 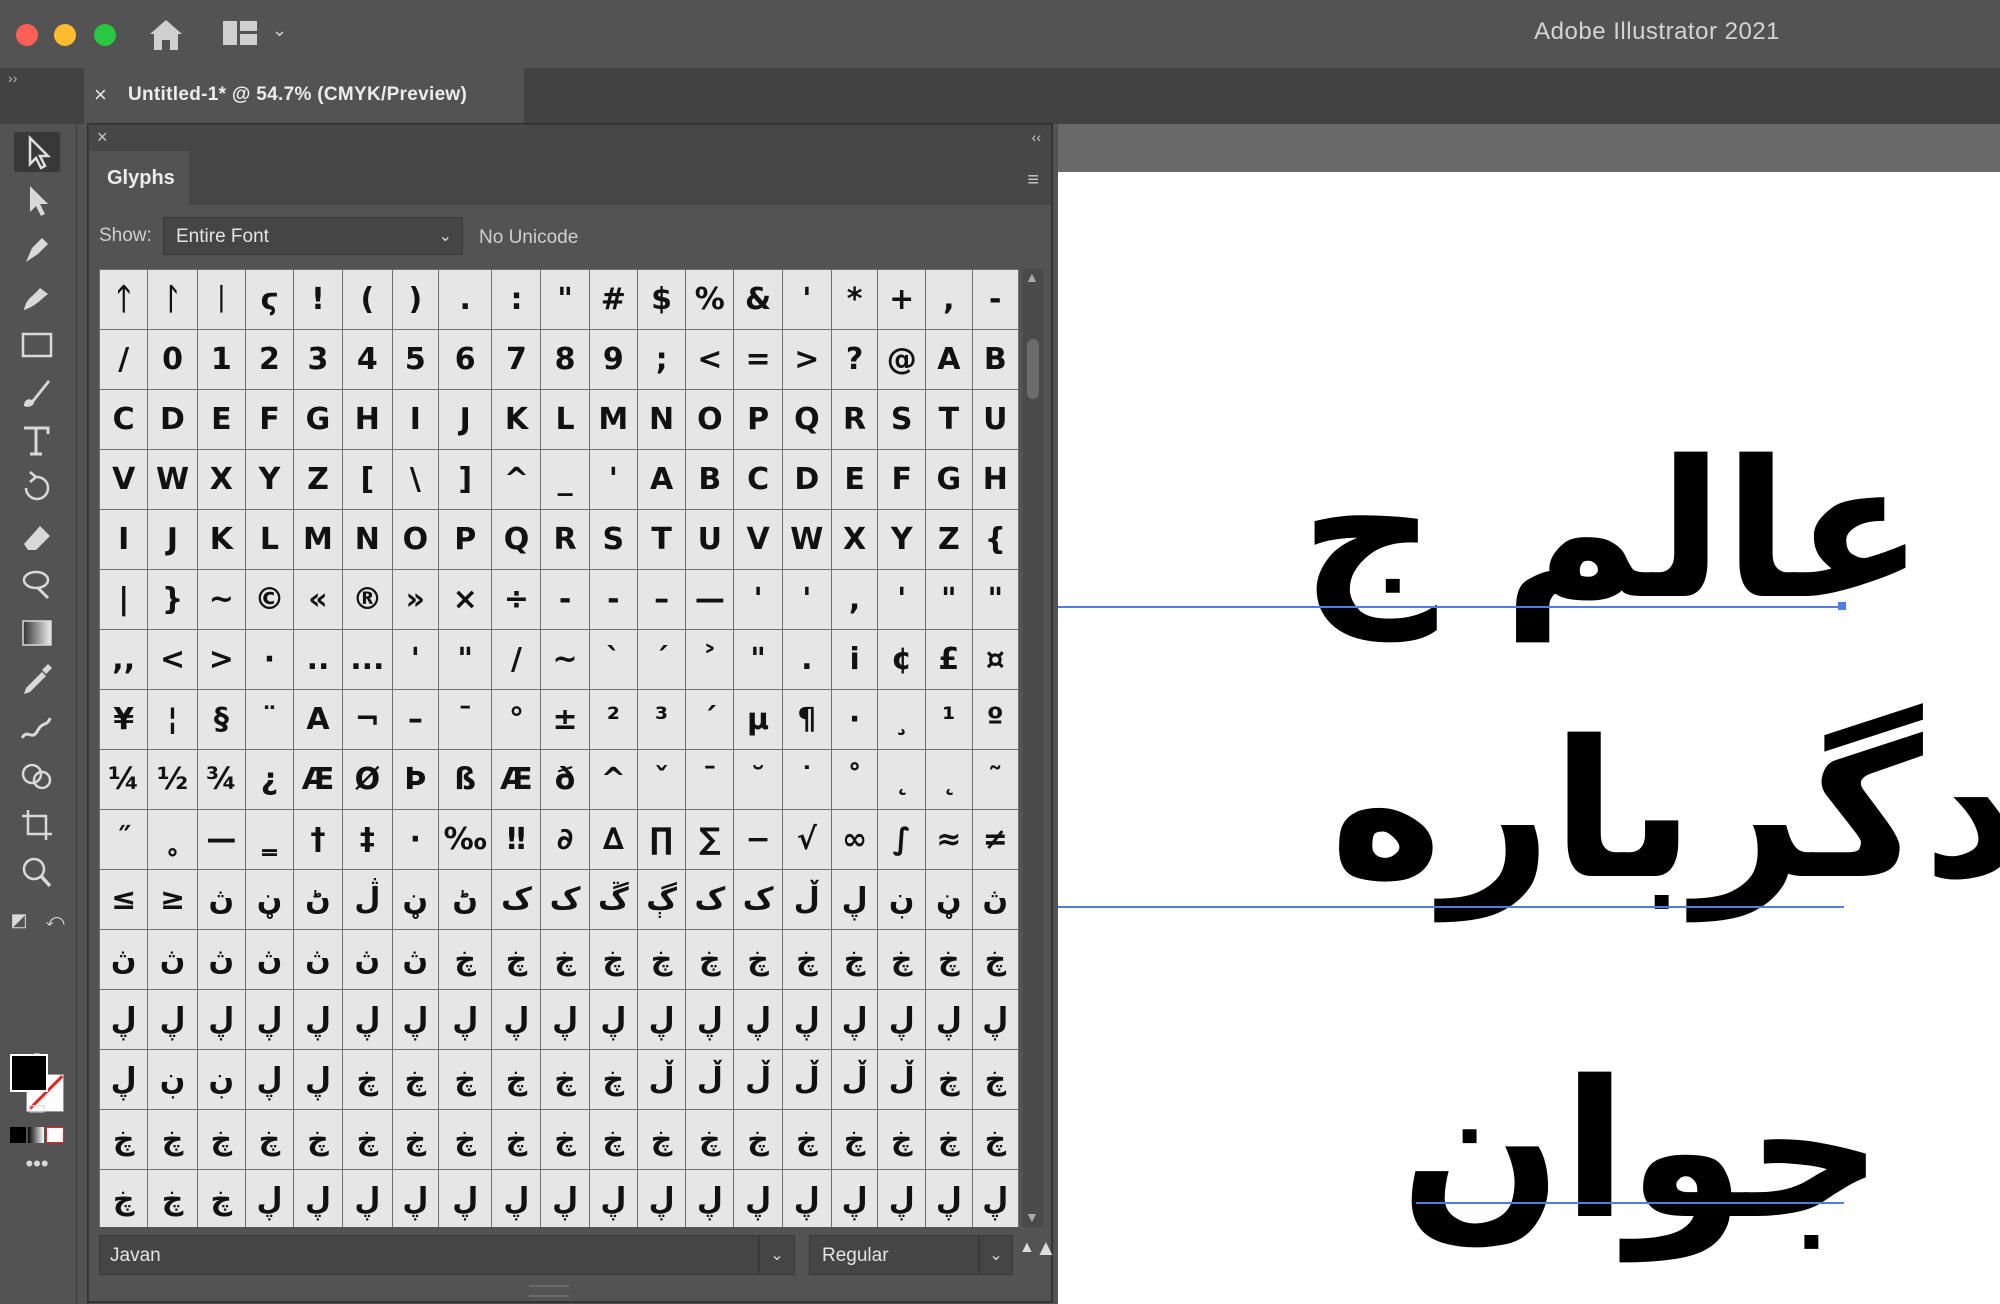 I want to click on glyph-cell: ڷ, so click(x=367, y=899).